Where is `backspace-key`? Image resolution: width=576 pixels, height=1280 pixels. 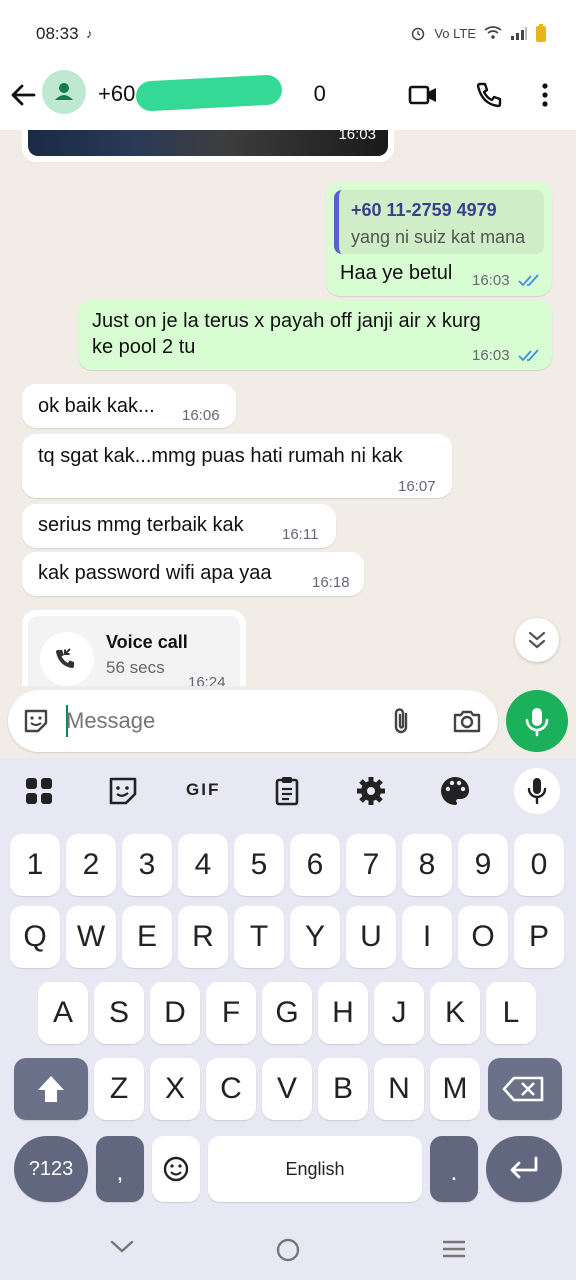
backspace-key is located at coordinates (525, 1089).